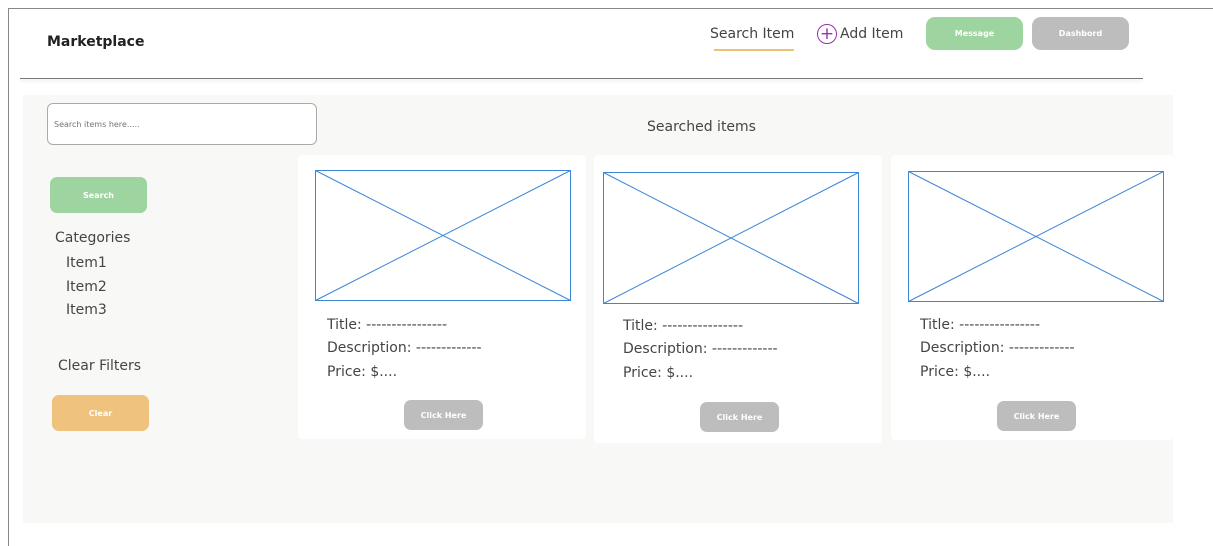 The height and width of the screenshot is (546, 1213). I want to click on nav-add-item: + Add Item, so click(860, 34).